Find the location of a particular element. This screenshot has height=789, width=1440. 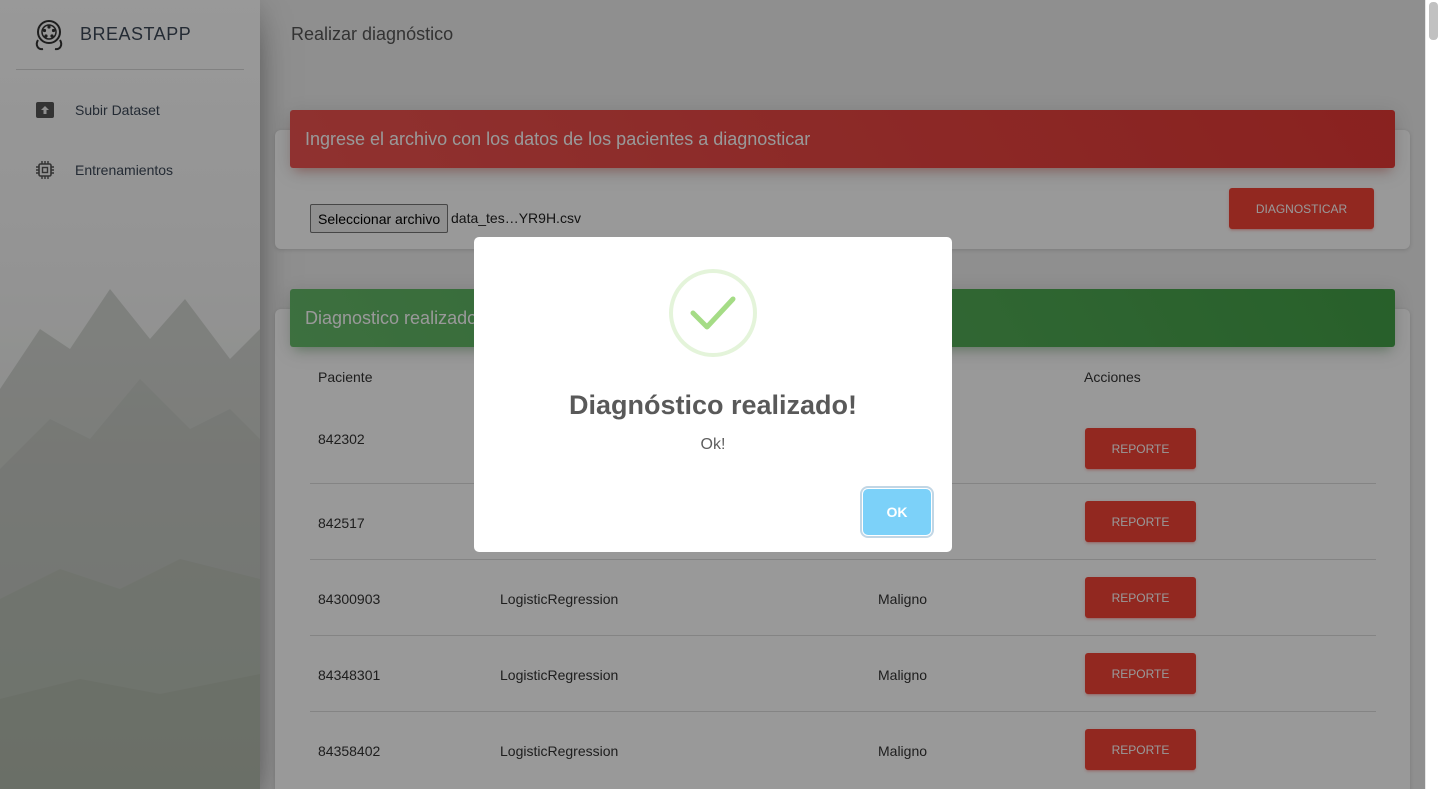

modal-text: Ok! is located at coordinates (713, 444).